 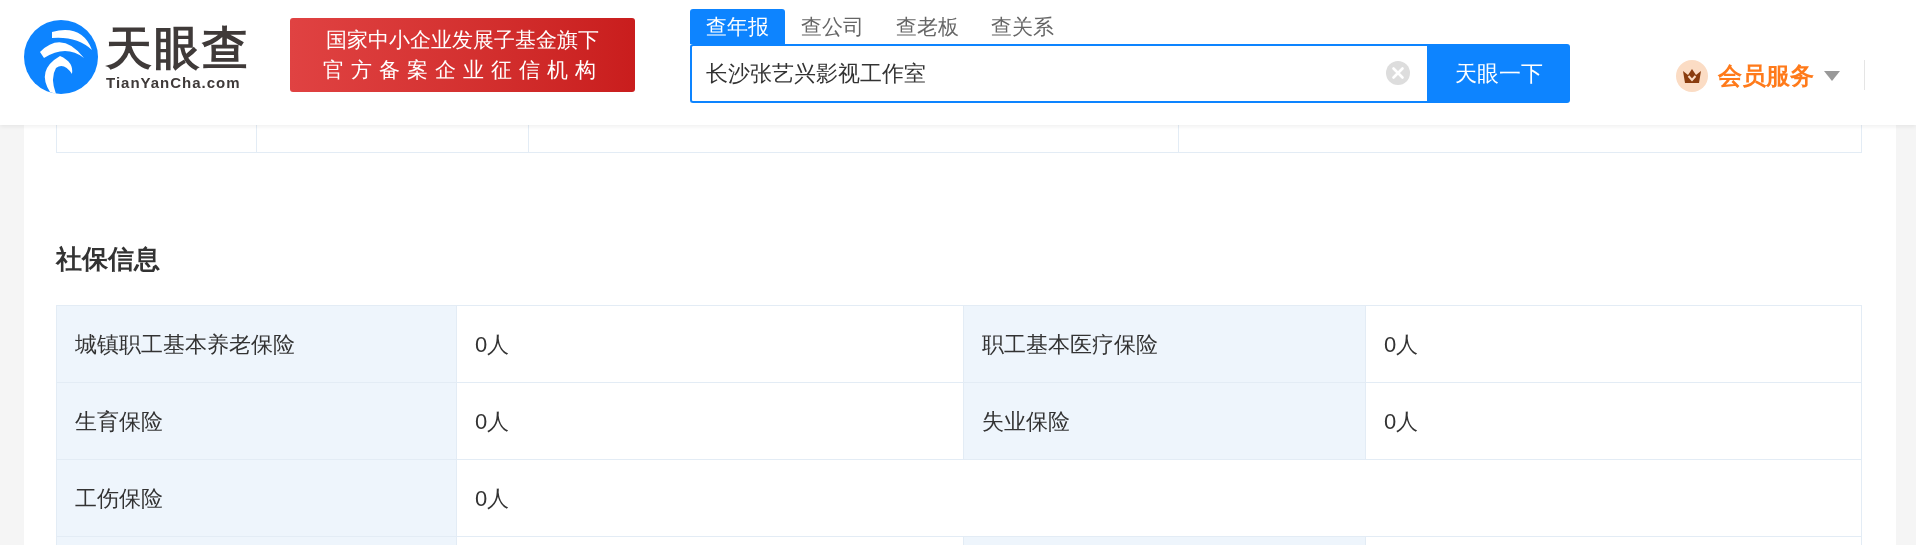 I want to click on label-cell: 工伤保险, so click(x=257, y=498).